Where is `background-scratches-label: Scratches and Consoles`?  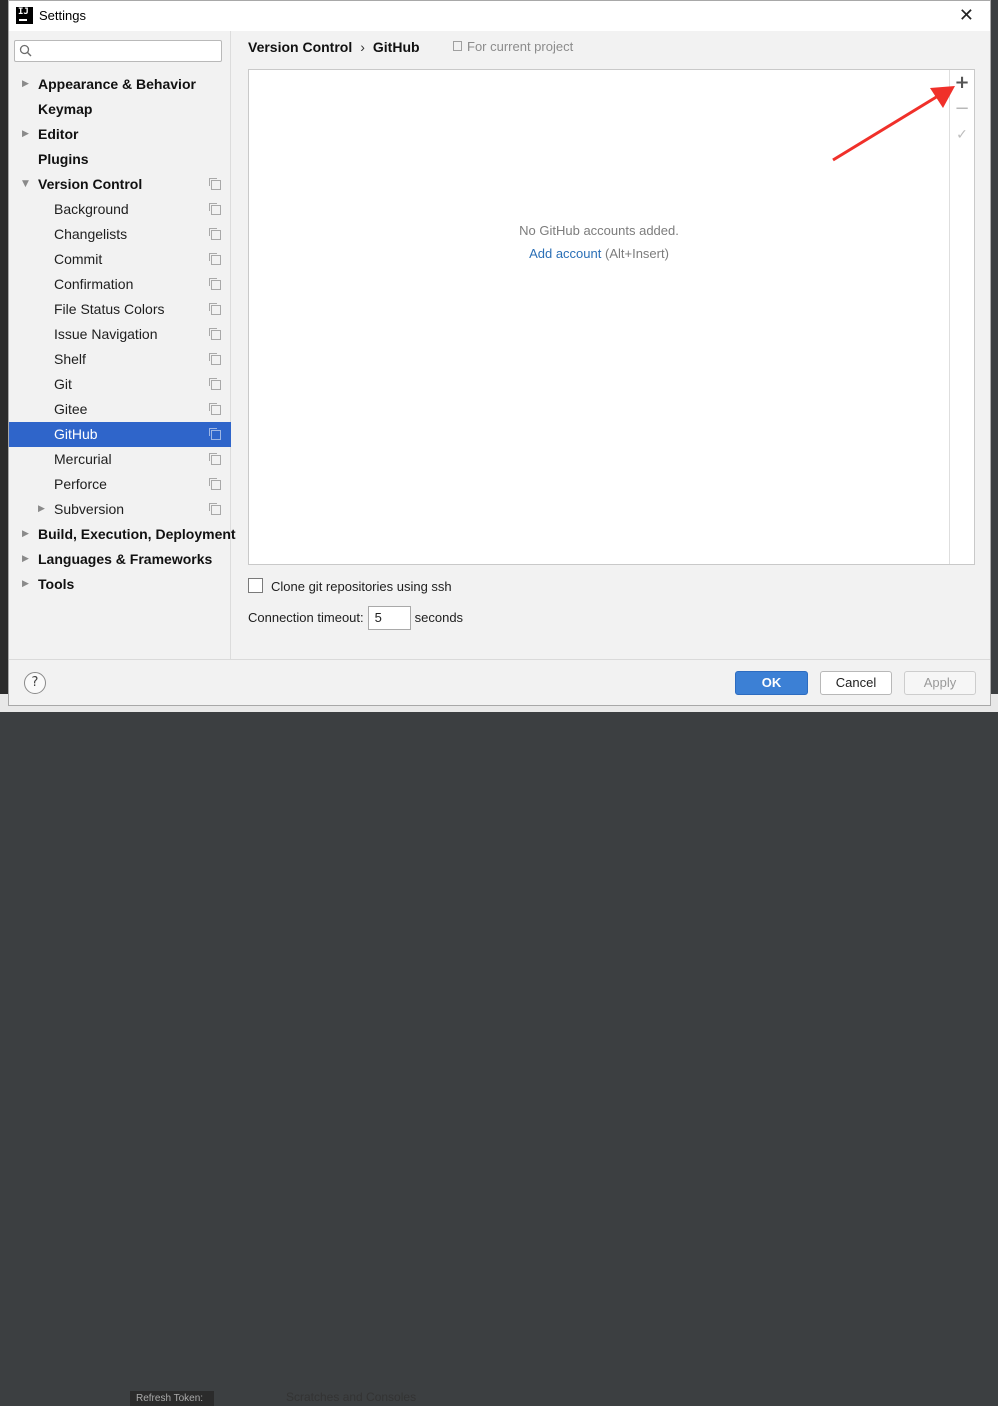 background-scratches-label: Scratches and Consoles is located at coordinates (351, 1397).